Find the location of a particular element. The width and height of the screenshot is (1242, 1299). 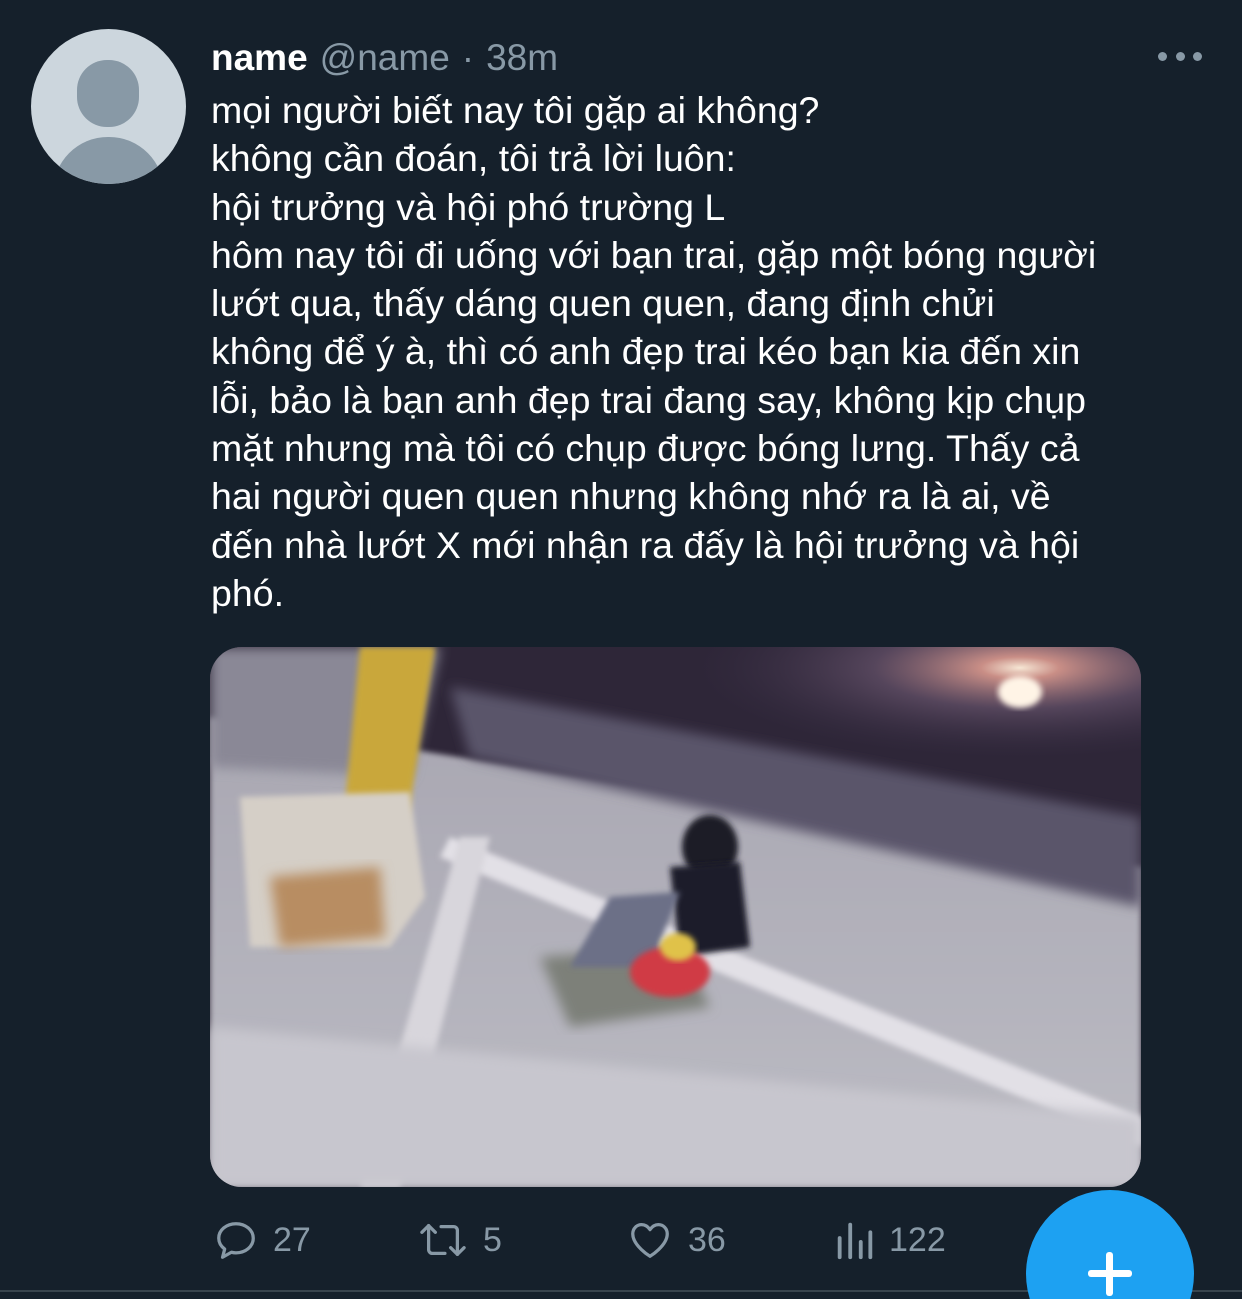

more-options-icon is located at coordinates (1180, 56).